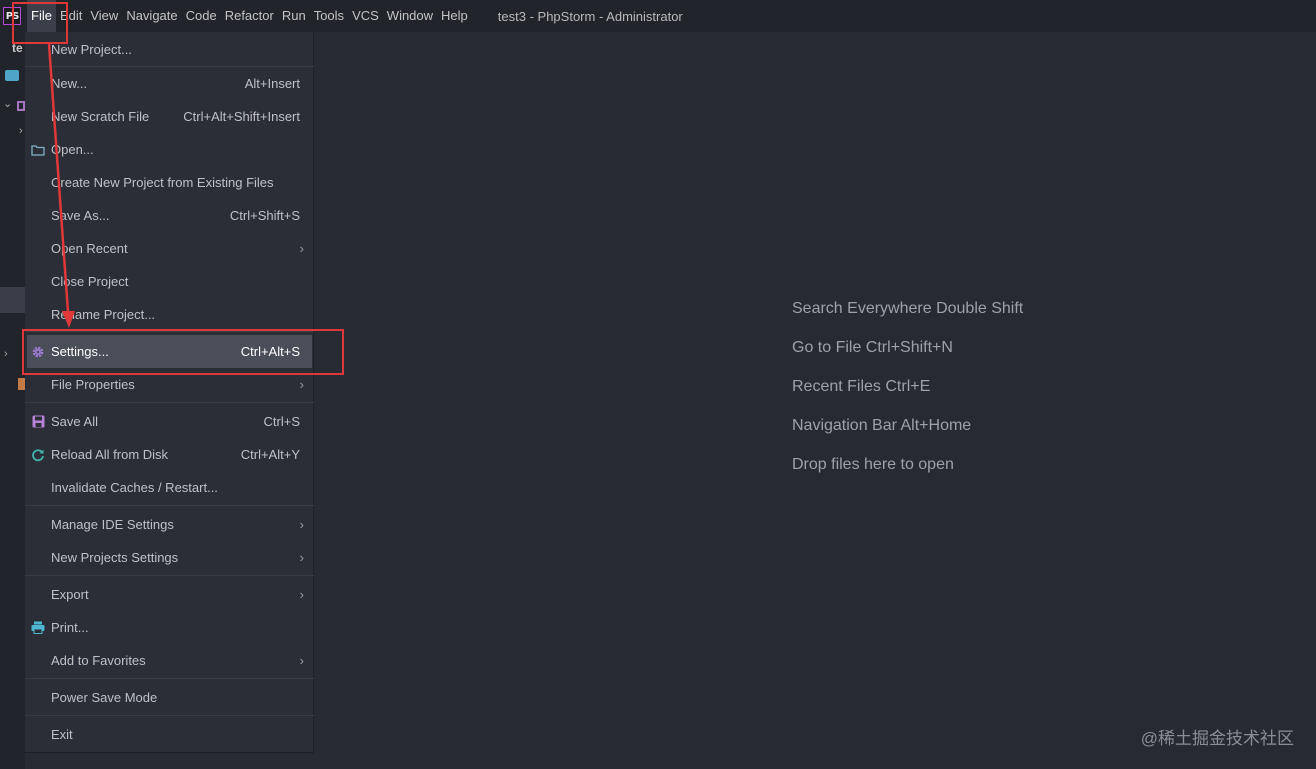 The width and height of the screenshot is (1316, 769). Describe the element at coordinates (38, 352) in the screenshot. I see `gear-icon` at that location.